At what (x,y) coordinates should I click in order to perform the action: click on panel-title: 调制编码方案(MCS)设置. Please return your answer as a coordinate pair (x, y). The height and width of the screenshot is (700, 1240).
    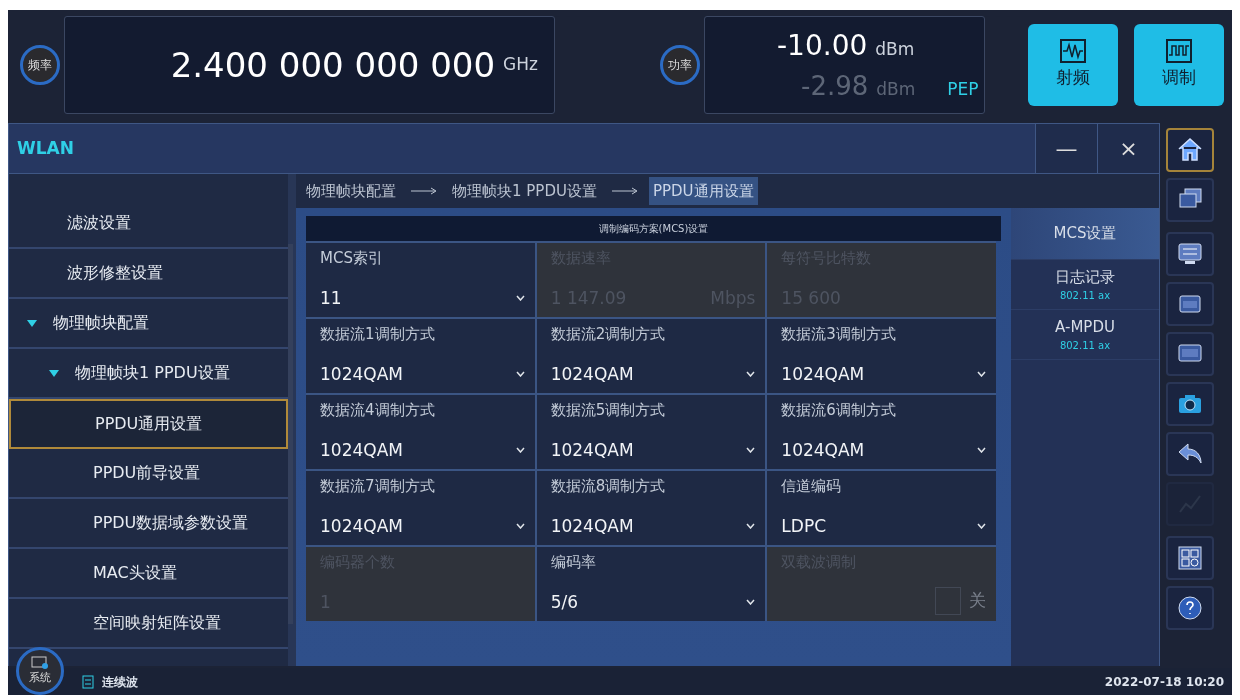
    Looking at the image, I should click on (653, 228).